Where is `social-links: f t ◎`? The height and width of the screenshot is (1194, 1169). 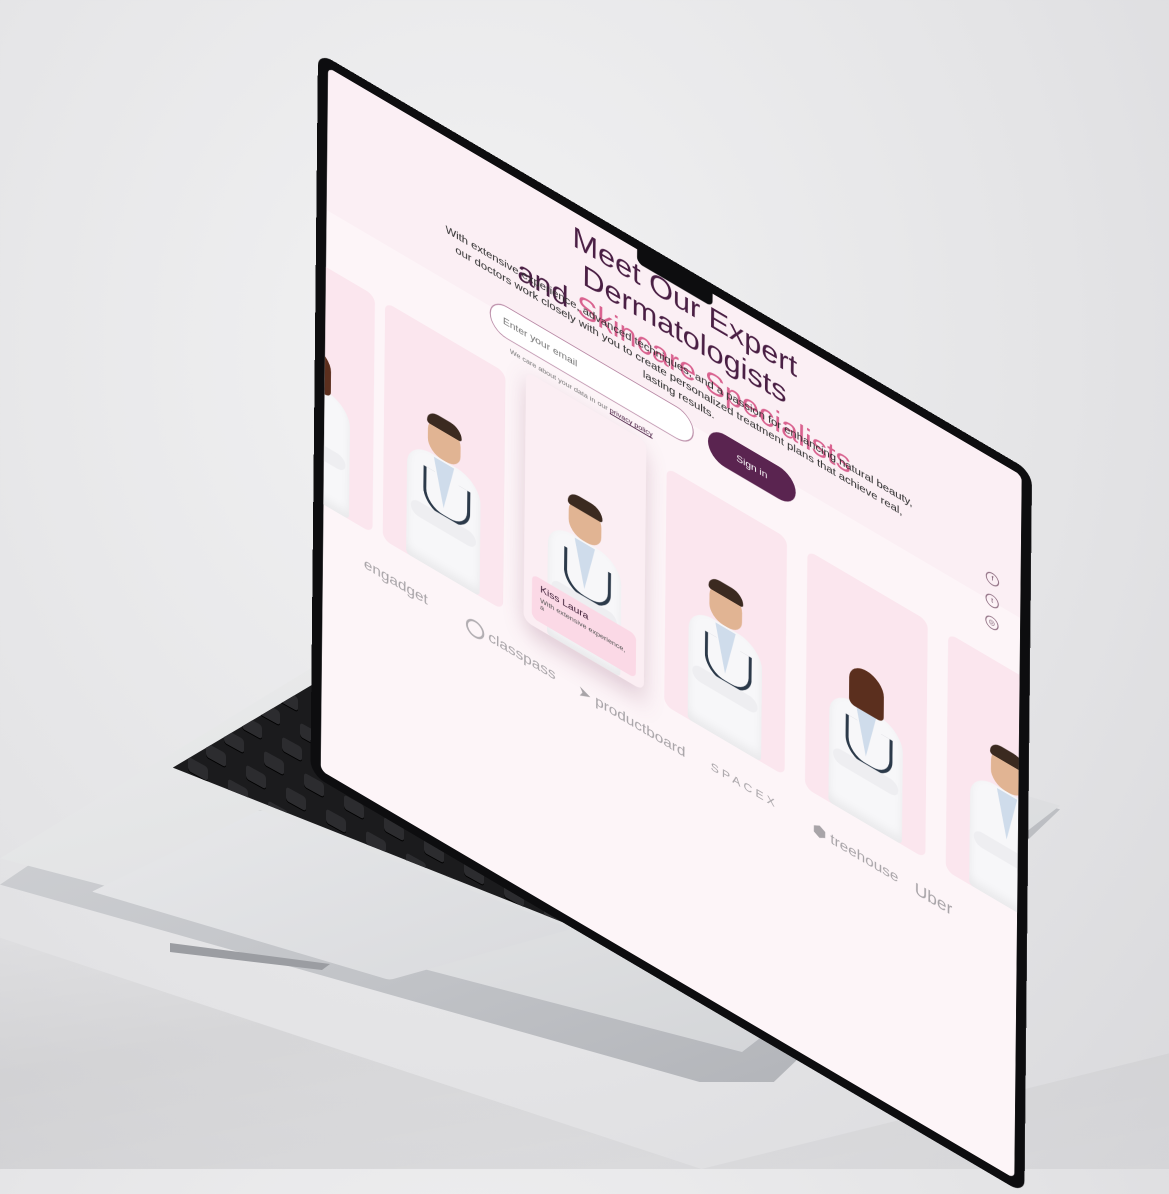 social-links: f t ◎ is located at coordinates (992, 605).